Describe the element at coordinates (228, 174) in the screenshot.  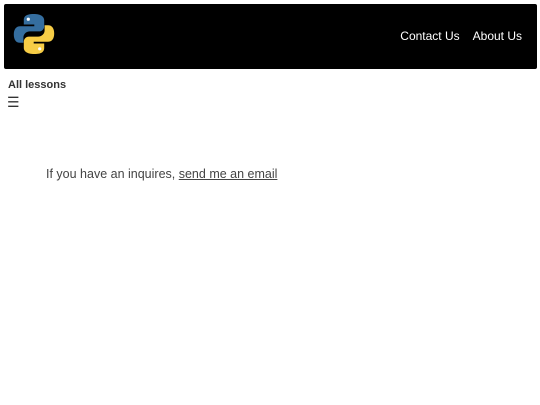
I see `send-email-link: send me an email` at that location.